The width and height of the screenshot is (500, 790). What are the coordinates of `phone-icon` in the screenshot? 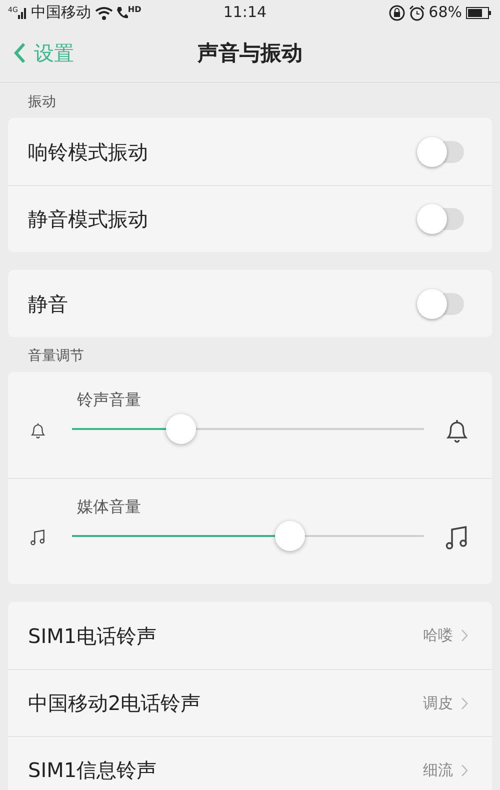 It's located at (122, 12).